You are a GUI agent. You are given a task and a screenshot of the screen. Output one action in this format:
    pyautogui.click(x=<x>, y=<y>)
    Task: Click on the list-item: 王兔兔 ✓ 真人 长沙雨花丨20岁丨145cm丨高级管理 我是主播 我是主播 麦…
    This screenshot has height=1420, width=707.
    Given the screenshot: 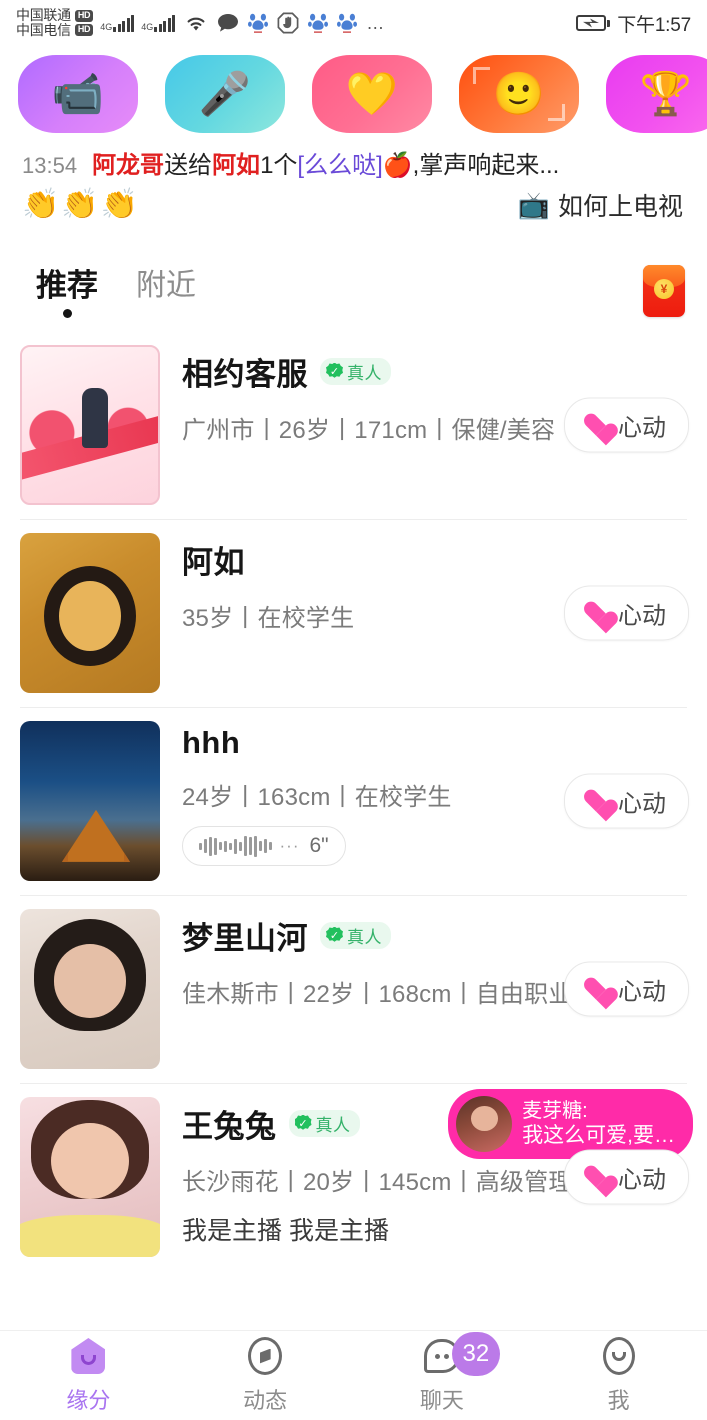 What is the action you would take?
    pyautogui.click(x=353, y=1177)
    